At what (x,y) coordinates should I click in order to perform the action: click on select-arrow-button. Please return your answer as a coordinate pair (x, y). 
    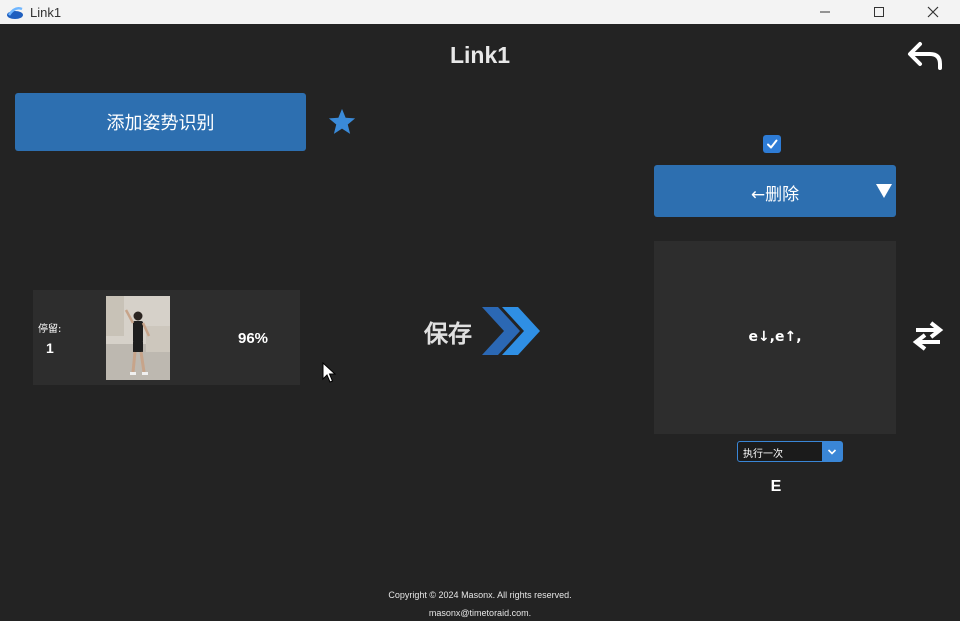
    Looking at the image, I should click on (832, 451).